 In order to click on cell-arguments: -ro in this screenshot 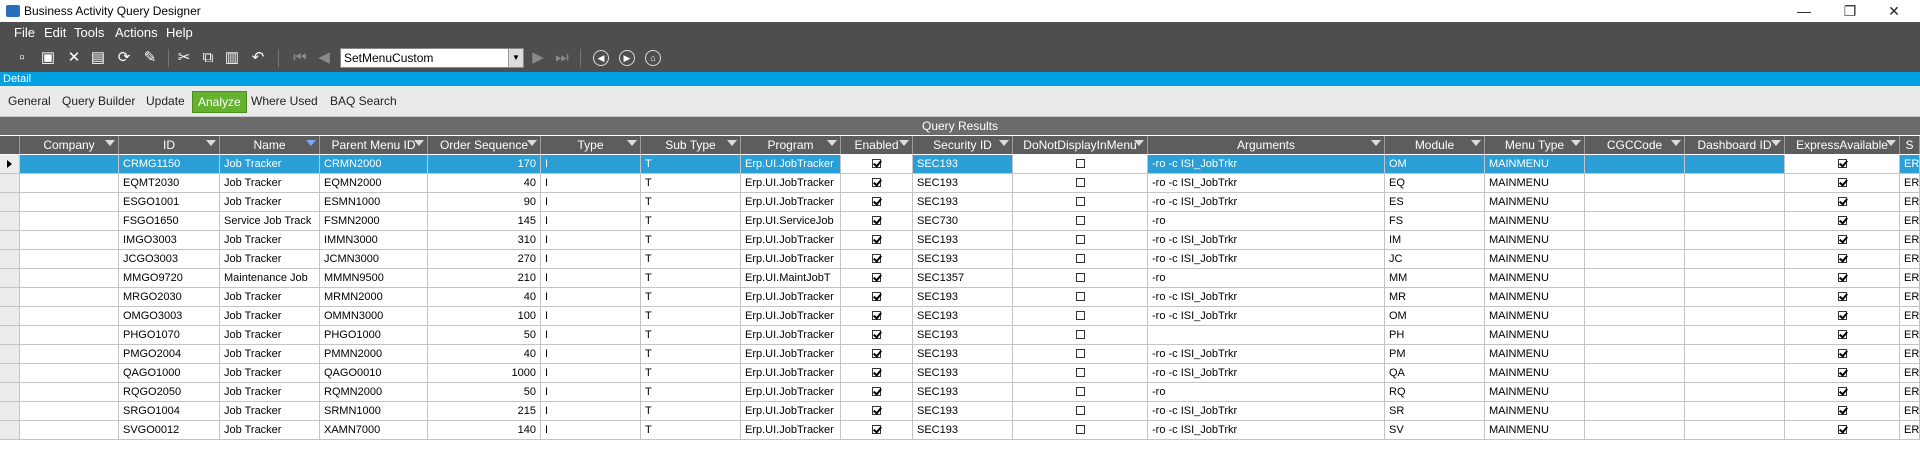, I will do `click(1266, 221)`.